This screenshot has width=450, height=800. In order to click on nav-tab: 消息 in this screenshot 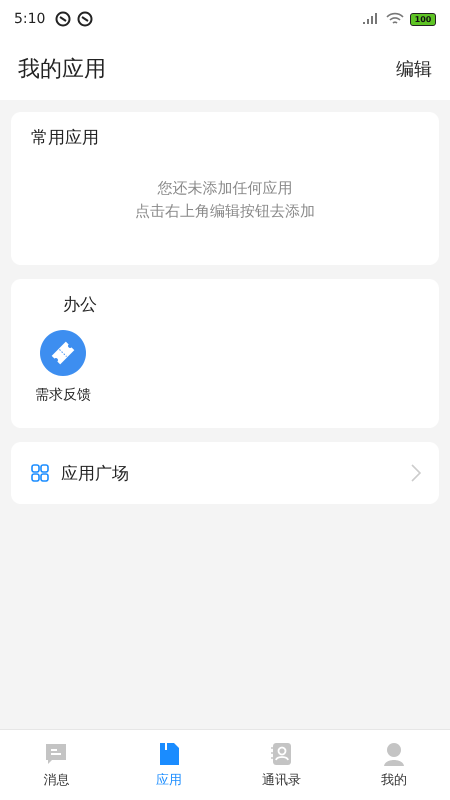, I will do `click(56, 765)`.